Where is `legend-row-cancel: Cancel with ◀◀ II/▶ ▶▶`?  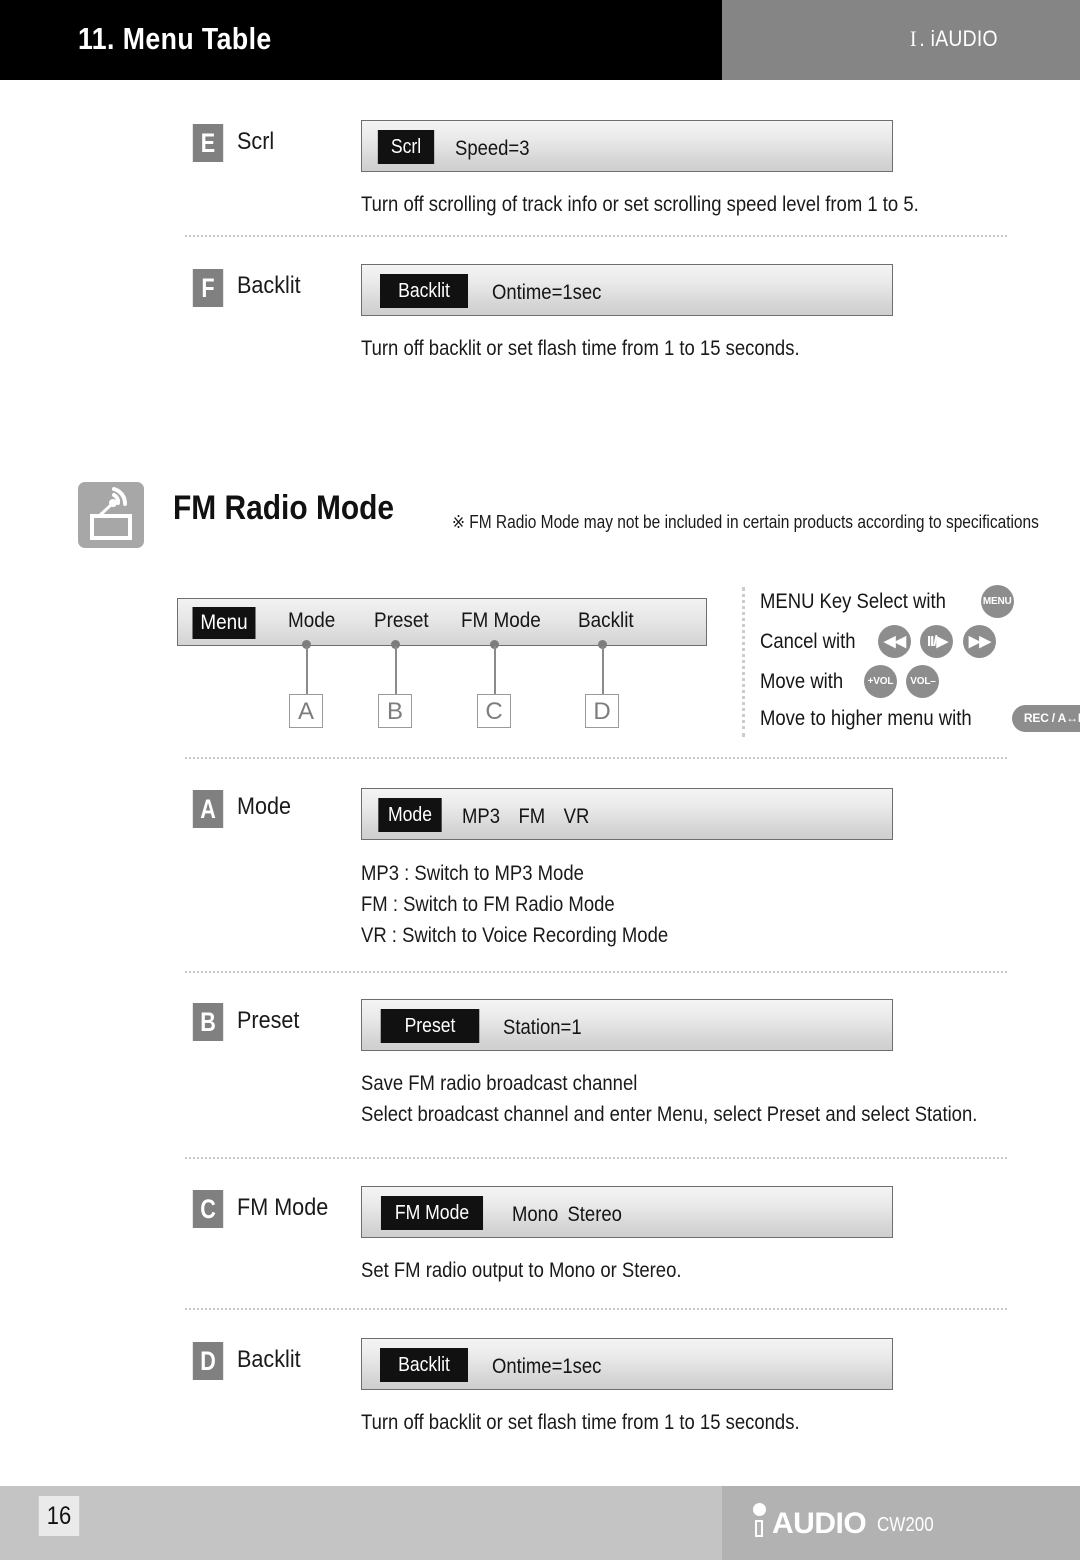
legend-row-cancel: Cancel with ◀◀ II/▶ ▶▶ is located at coordinates (878, 645).